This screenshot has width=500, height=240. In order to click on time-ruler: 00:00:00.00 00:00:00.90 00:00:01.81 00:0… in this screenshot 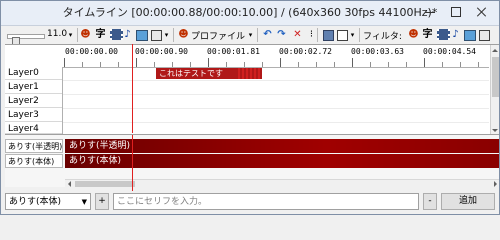, I will do `click(276, 56)`.